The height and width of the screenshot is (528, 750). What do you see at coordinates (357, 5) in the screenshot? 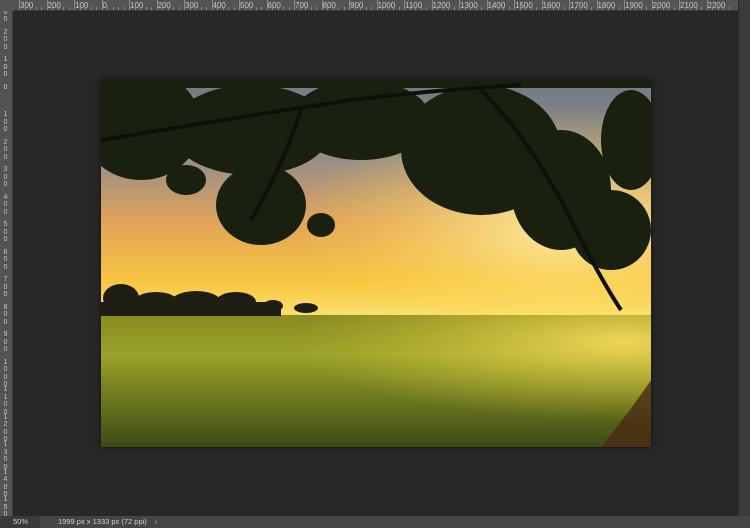
I see `ruler-tick-label: 900` at bounding box center [357, 5].